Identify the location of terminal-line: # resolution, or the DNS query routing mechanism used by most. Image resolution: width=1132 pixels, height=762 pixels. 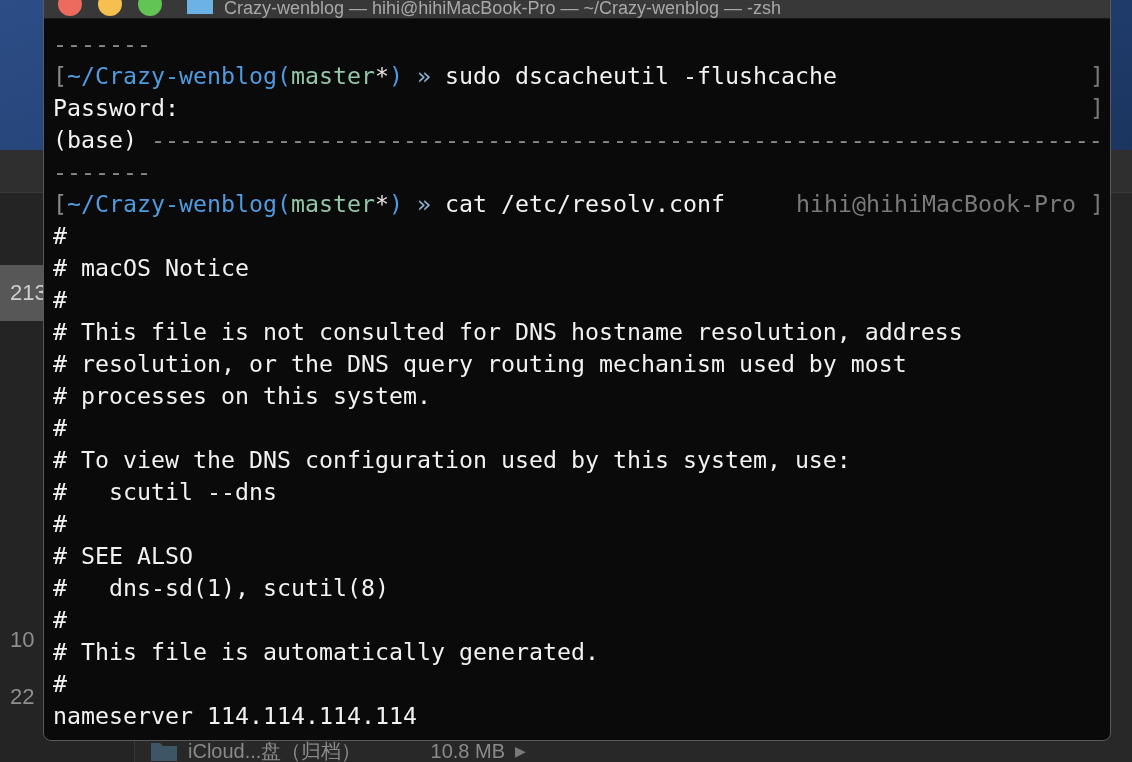
(480, 364).